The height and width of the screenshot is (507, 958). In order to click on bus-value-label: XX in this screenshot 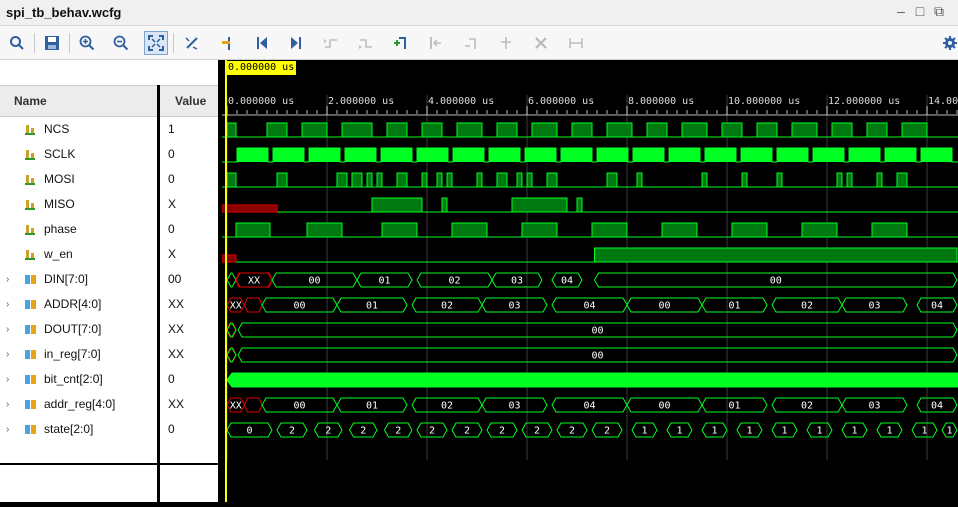, I will do `click(236, 406)`.